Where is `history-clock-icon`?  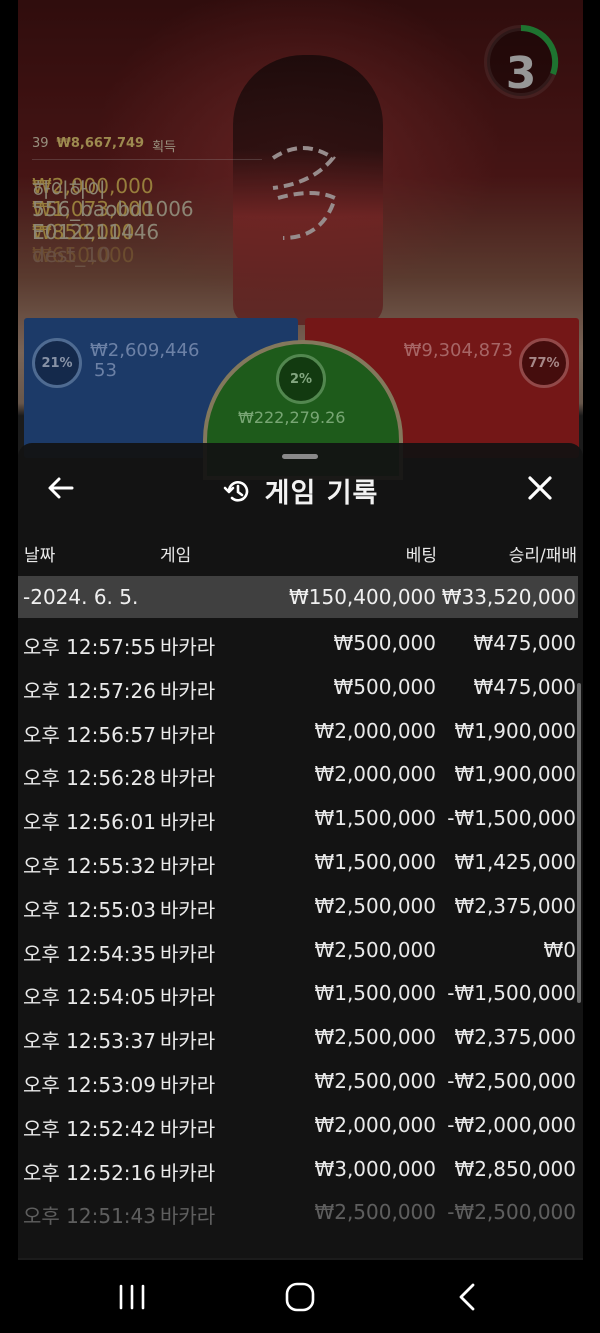 history-clock-icon is located at coordinates (235, 491).